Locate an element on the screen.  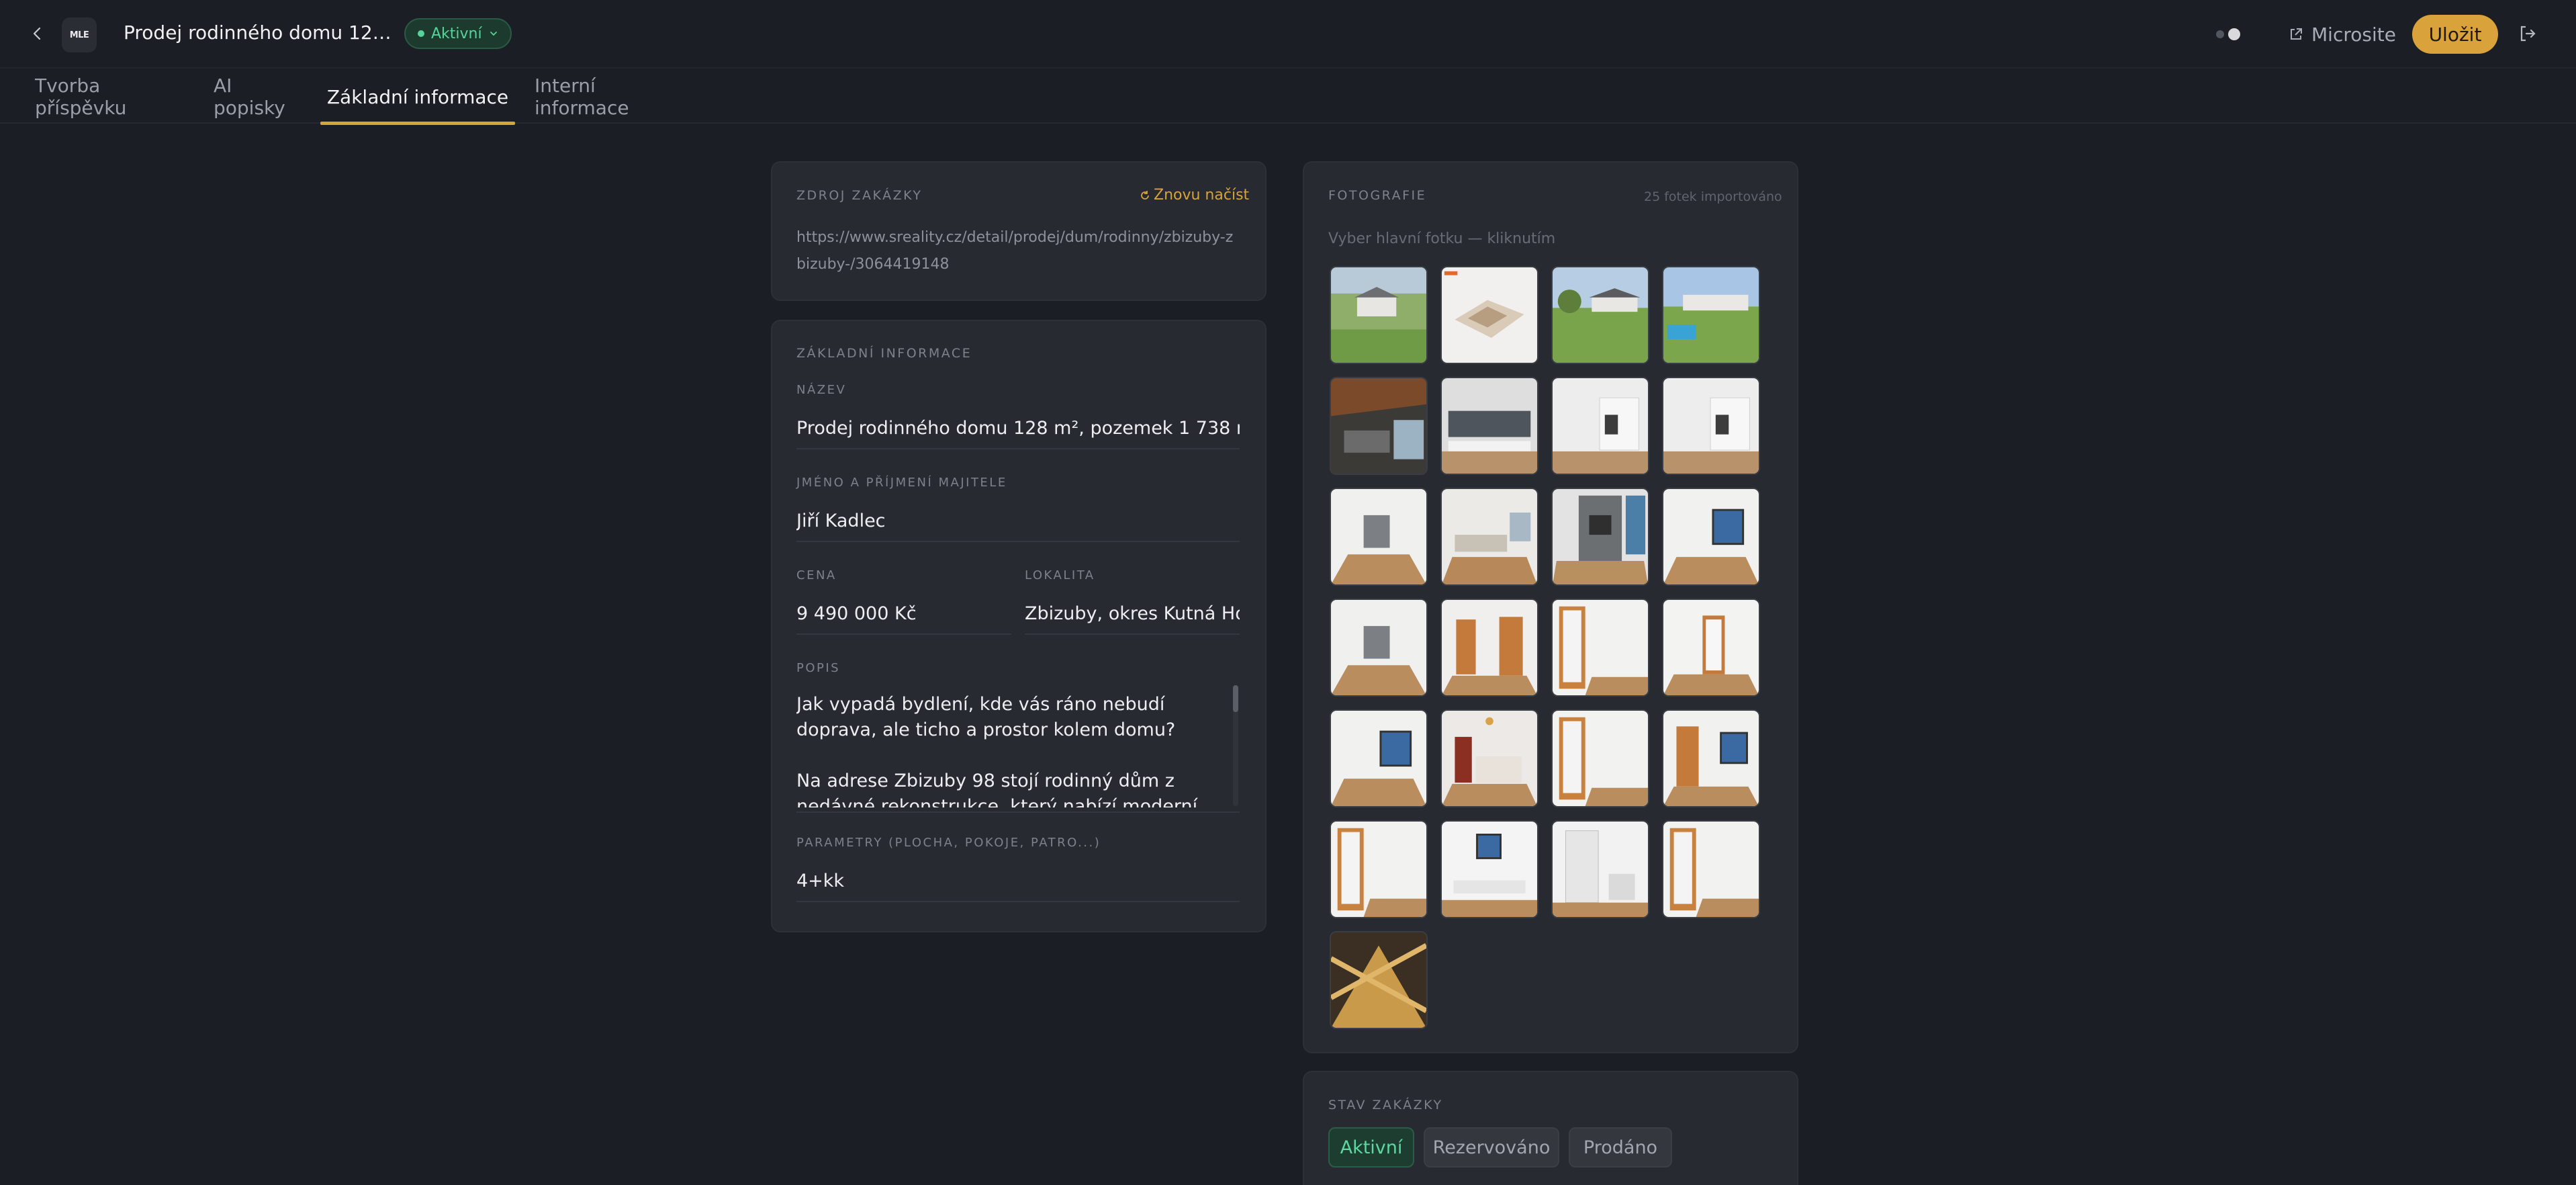
status-label: Aktivní is located at coordinates (456, 33).